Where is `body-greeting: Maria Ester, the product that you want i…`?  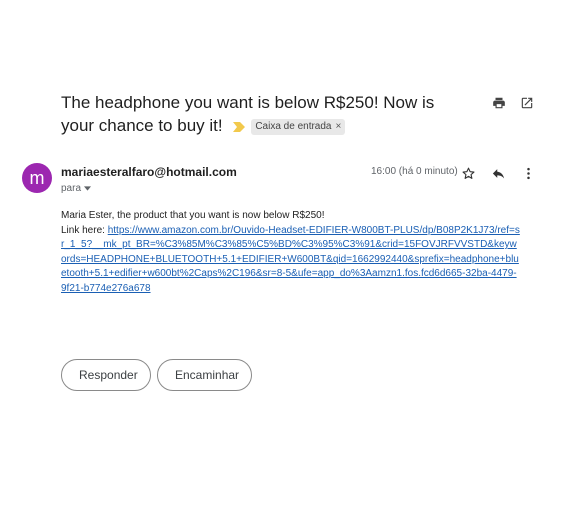
body-greeting: Maria Ester, the product that you want i… is located at coordinates (193, 215).